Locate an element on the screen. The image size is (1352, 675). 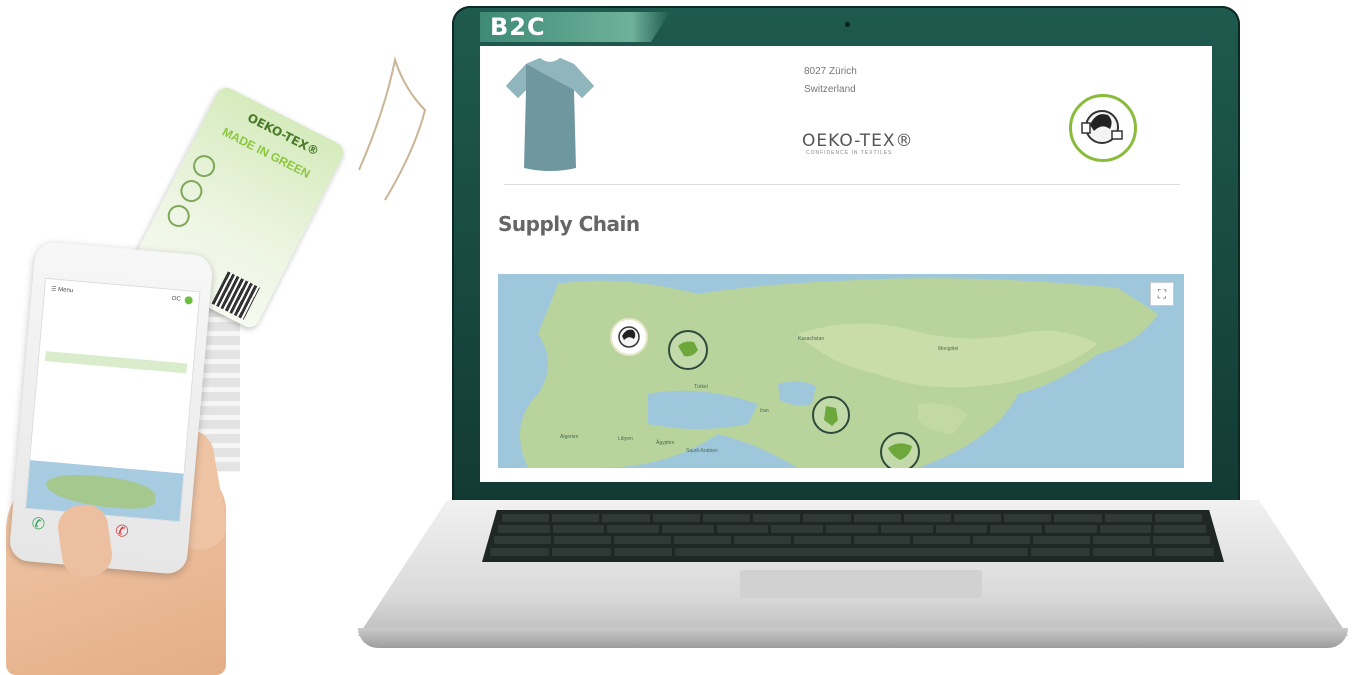
phone-map is located at coordinates (104, 491).